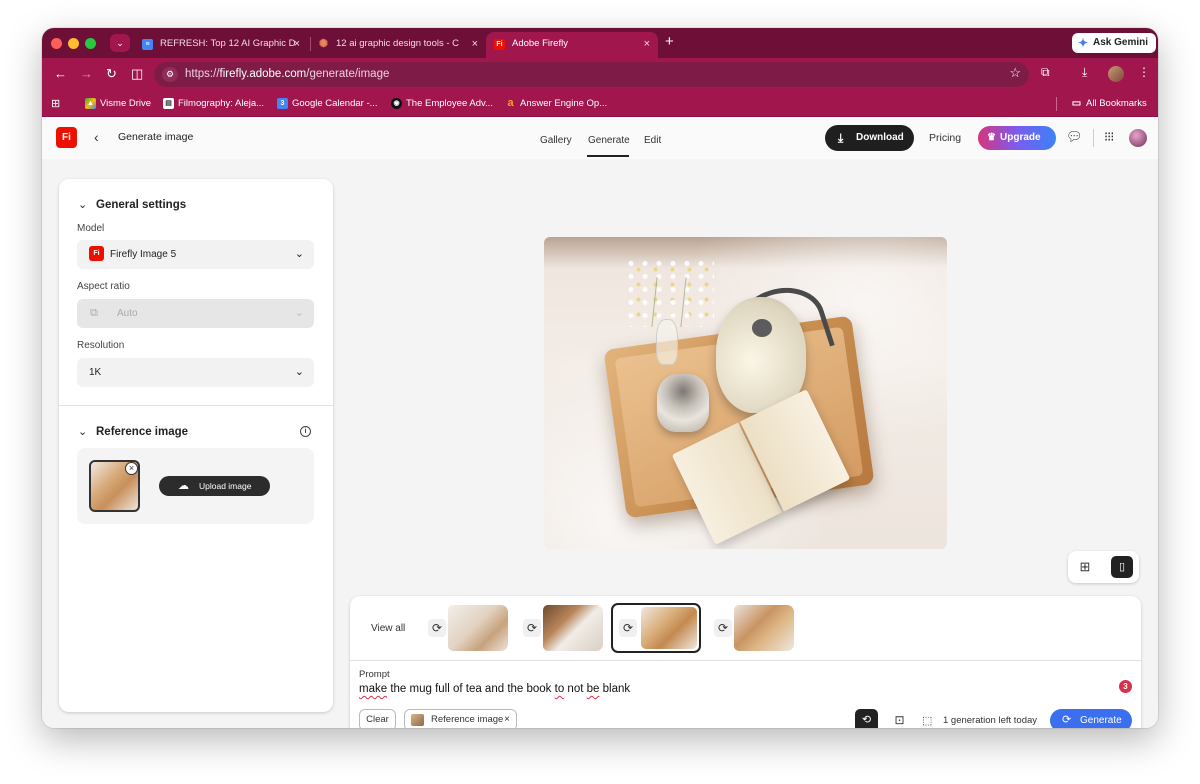 Image resolution: width=1200 pixels, height=784 pixels. I want to click on all-bookmarks-folder: ▭ All Bookmarks, so click(1109, 104).